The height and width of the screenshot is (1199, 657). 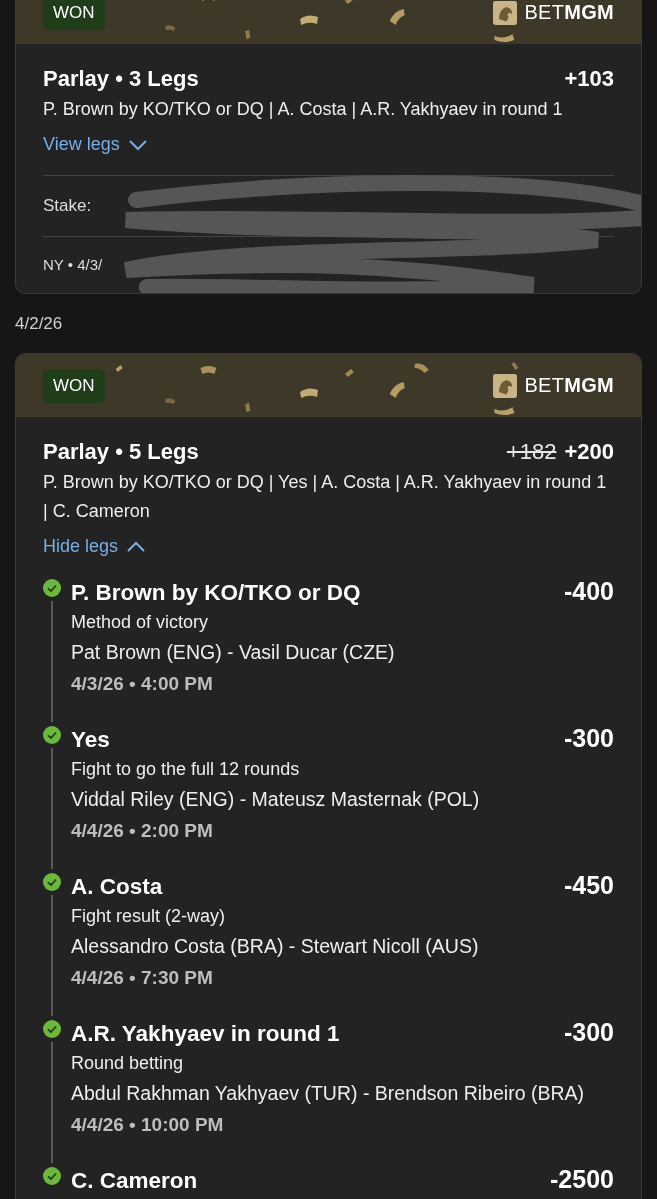 What do you see at coordinates (276, 799) in the screenshot?
I see `leg-matchup: Viddal Riley (ENG) - Mateusz Masternak (POL)` at bounding box center [276, 799].